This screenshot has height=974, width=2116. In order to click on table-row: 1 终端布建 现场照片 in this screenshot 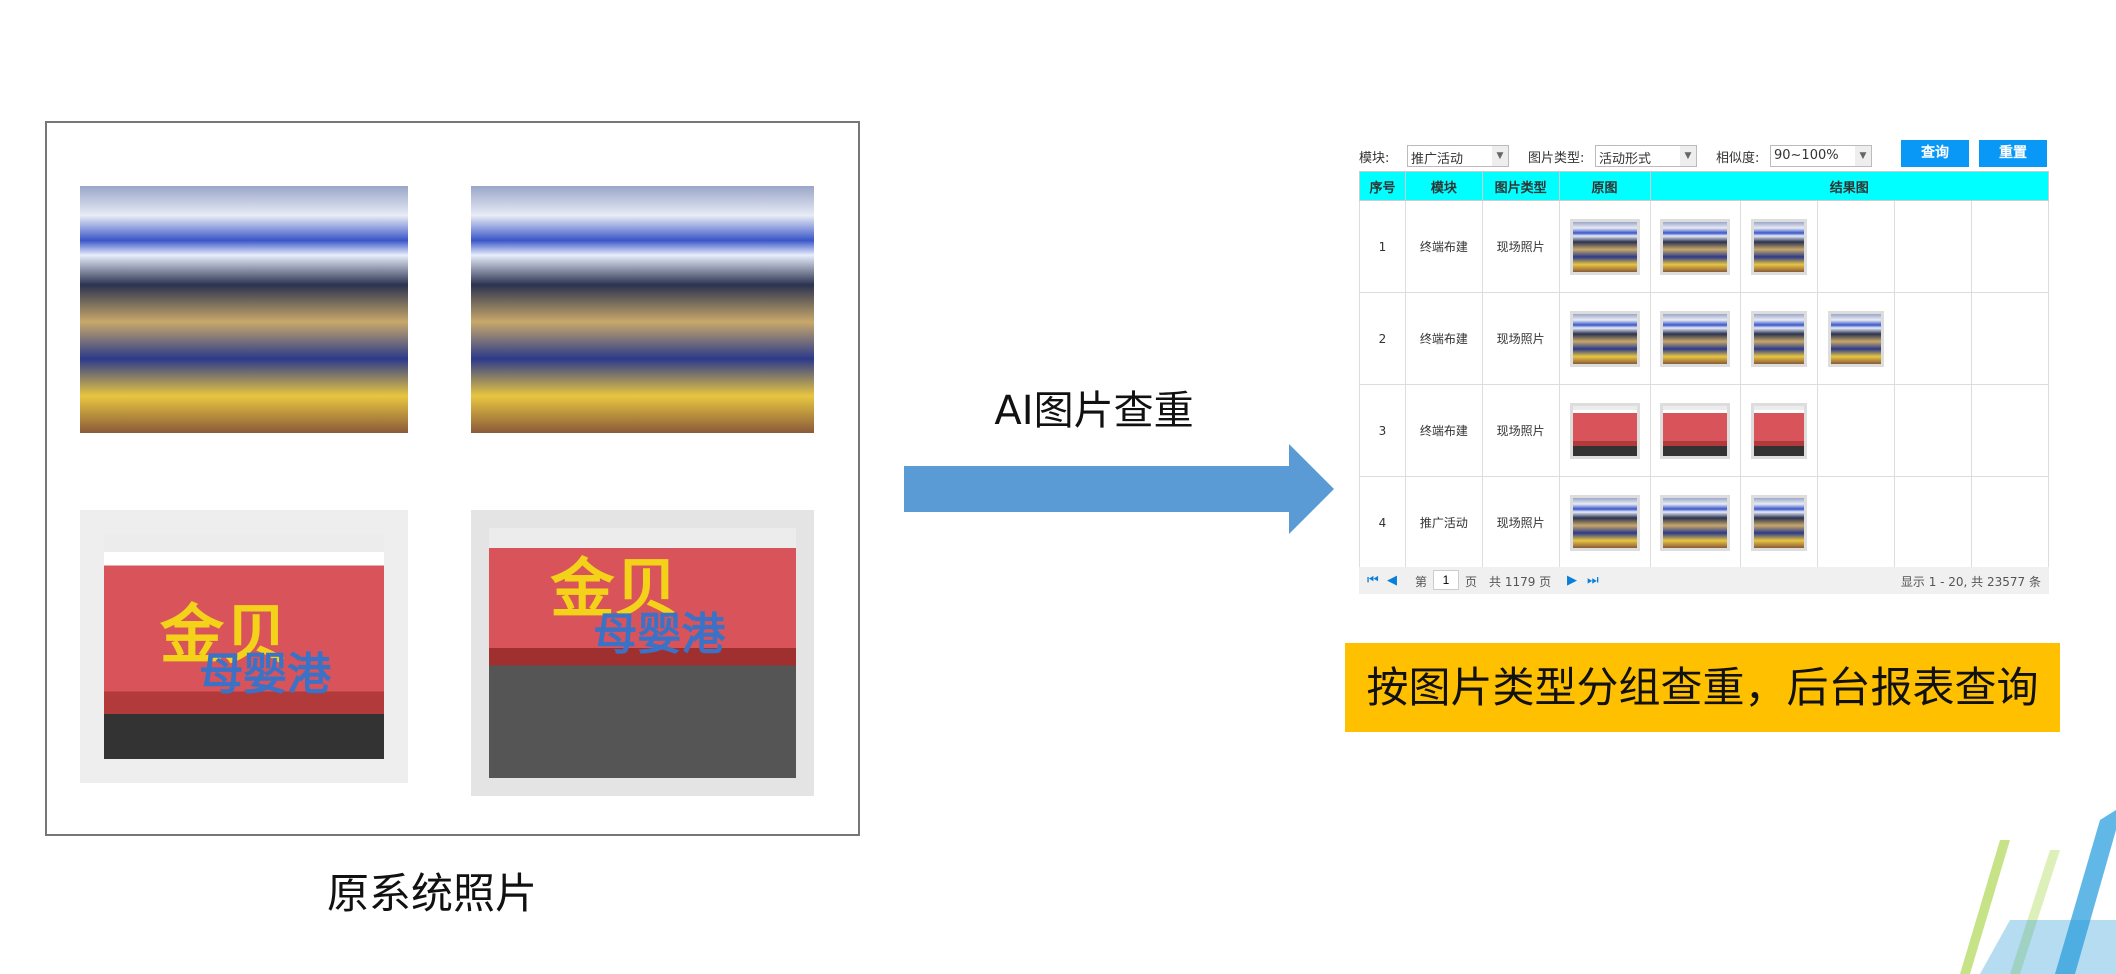, I will do `click(1704, 246)`.